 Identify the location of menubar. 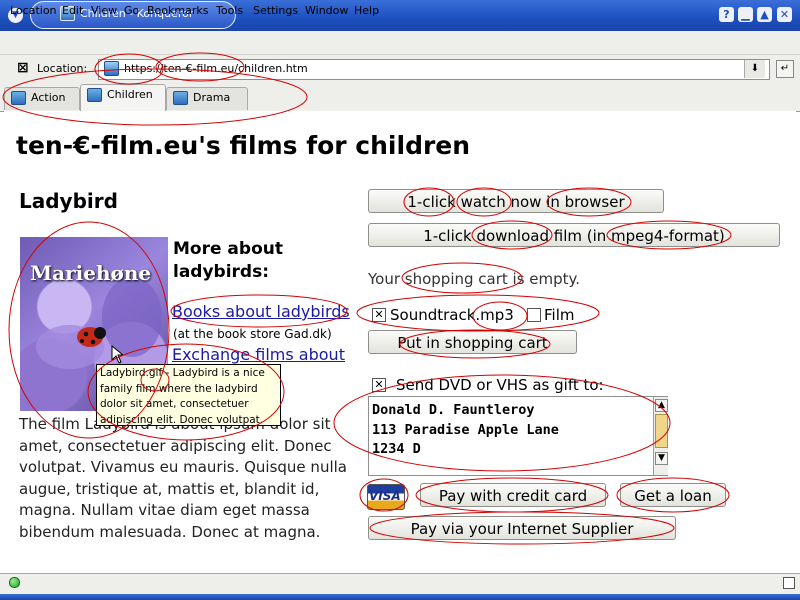
(400, 43).